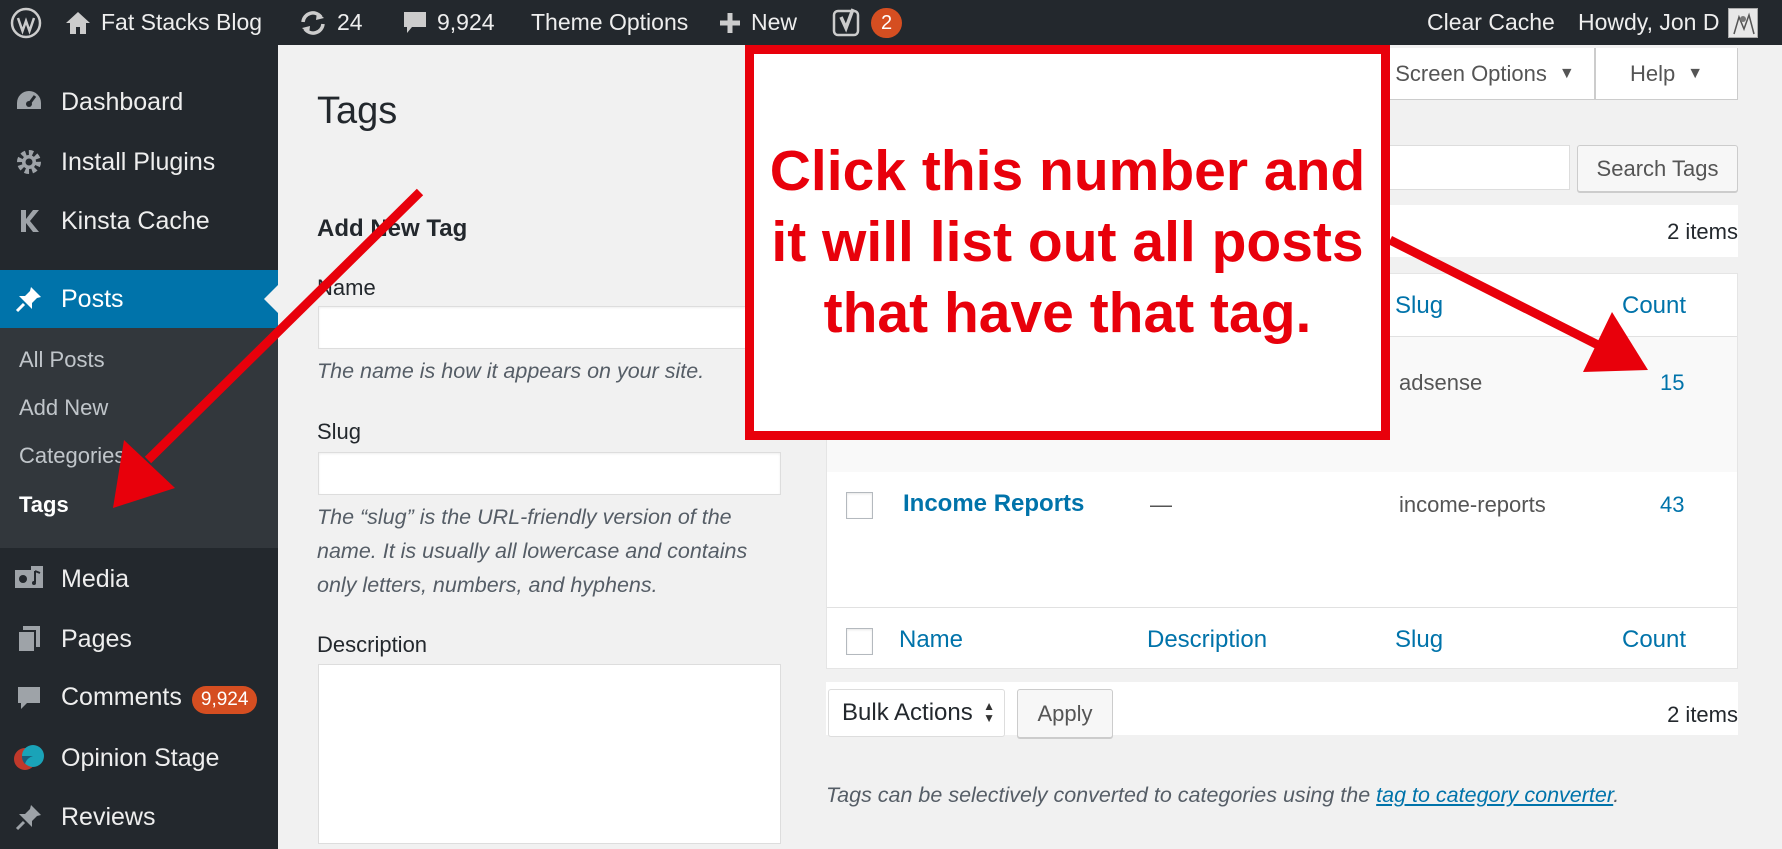 The height and width of the screenshot is (849, 1782). Describe the element at coordinates (1743, 22) in the screenshot. I see `avatar` at that location.